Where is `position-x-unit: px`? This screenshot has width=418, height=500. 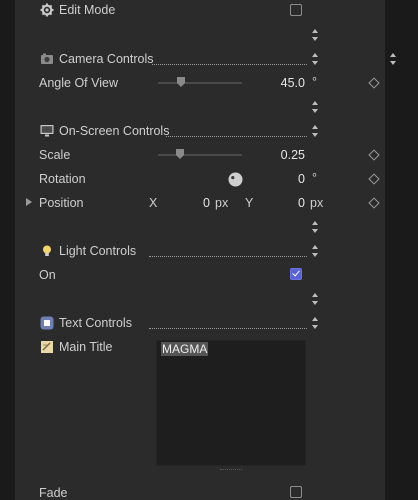 position-x-unit: px is located at coordinates (222, 203).